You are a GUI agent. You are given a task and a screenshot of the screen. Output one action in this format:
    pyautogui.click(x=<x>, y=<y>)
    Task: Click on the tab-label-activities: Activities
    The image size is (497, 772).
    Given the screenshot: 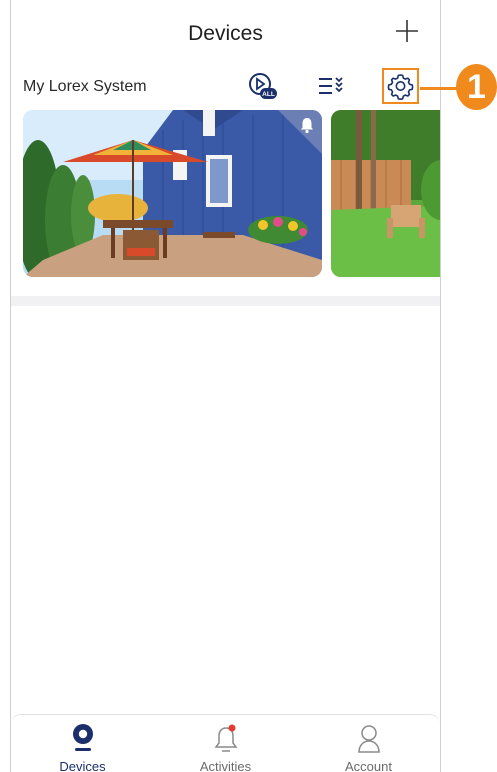 What is the action you would take?
    pyautogui.click(x=225, y=765)
    